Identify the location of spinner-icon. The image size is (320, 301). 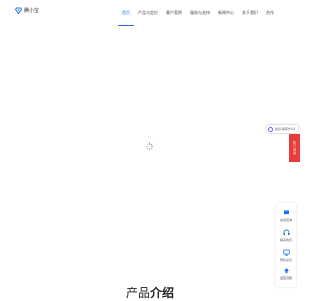
(149, 146).